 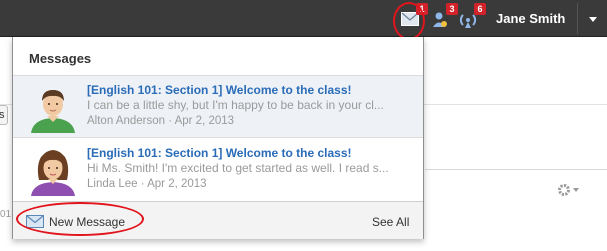 I want to click on page-divider, so click(x=516, y=169).